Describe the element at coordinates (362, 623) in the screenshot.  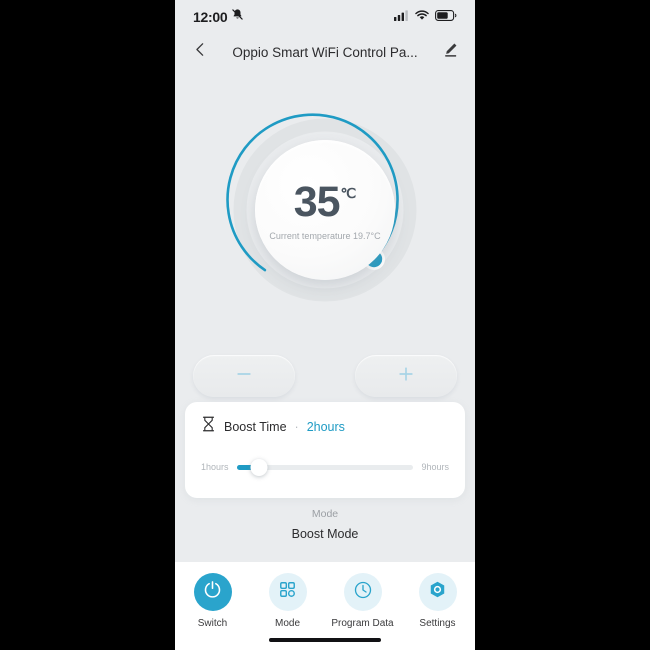
I see `nav-label-program-data: Program Data` at that location.